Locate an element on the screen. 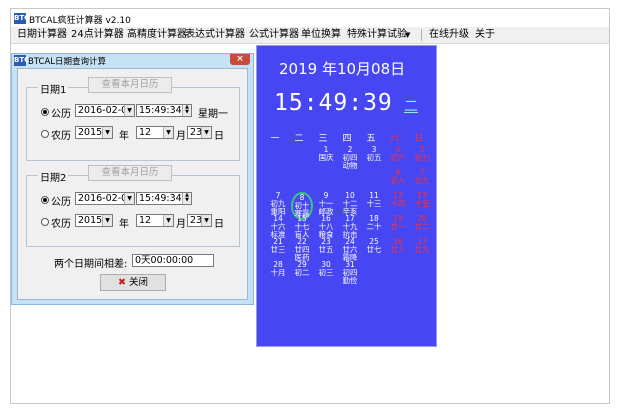 The height and width of the screenshot is (413, 620). calendar-day-cell: 25 廿七 is located at coordinates (374, 246).